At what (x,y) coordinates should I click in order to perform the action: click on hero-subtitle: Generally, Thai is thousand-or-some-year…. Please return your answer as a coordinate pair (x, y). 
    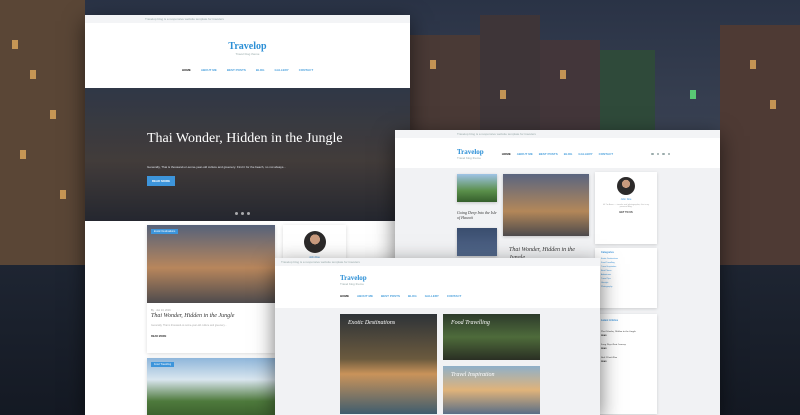
    Looking at the image, I should click on (216, 167).